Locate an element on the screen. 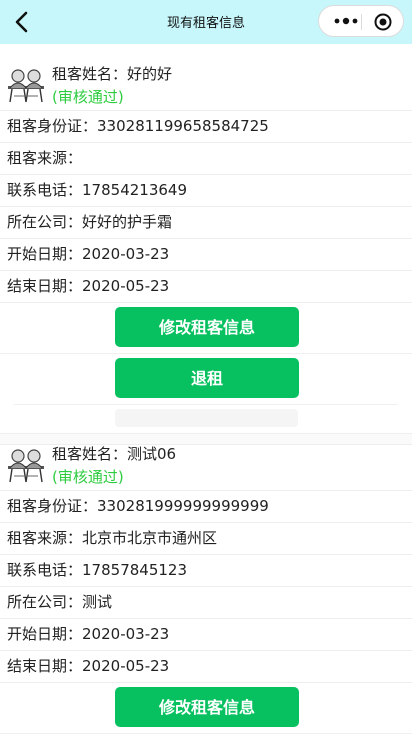  company-row: 所在公司：测试 is located at coordinates (206, 602).